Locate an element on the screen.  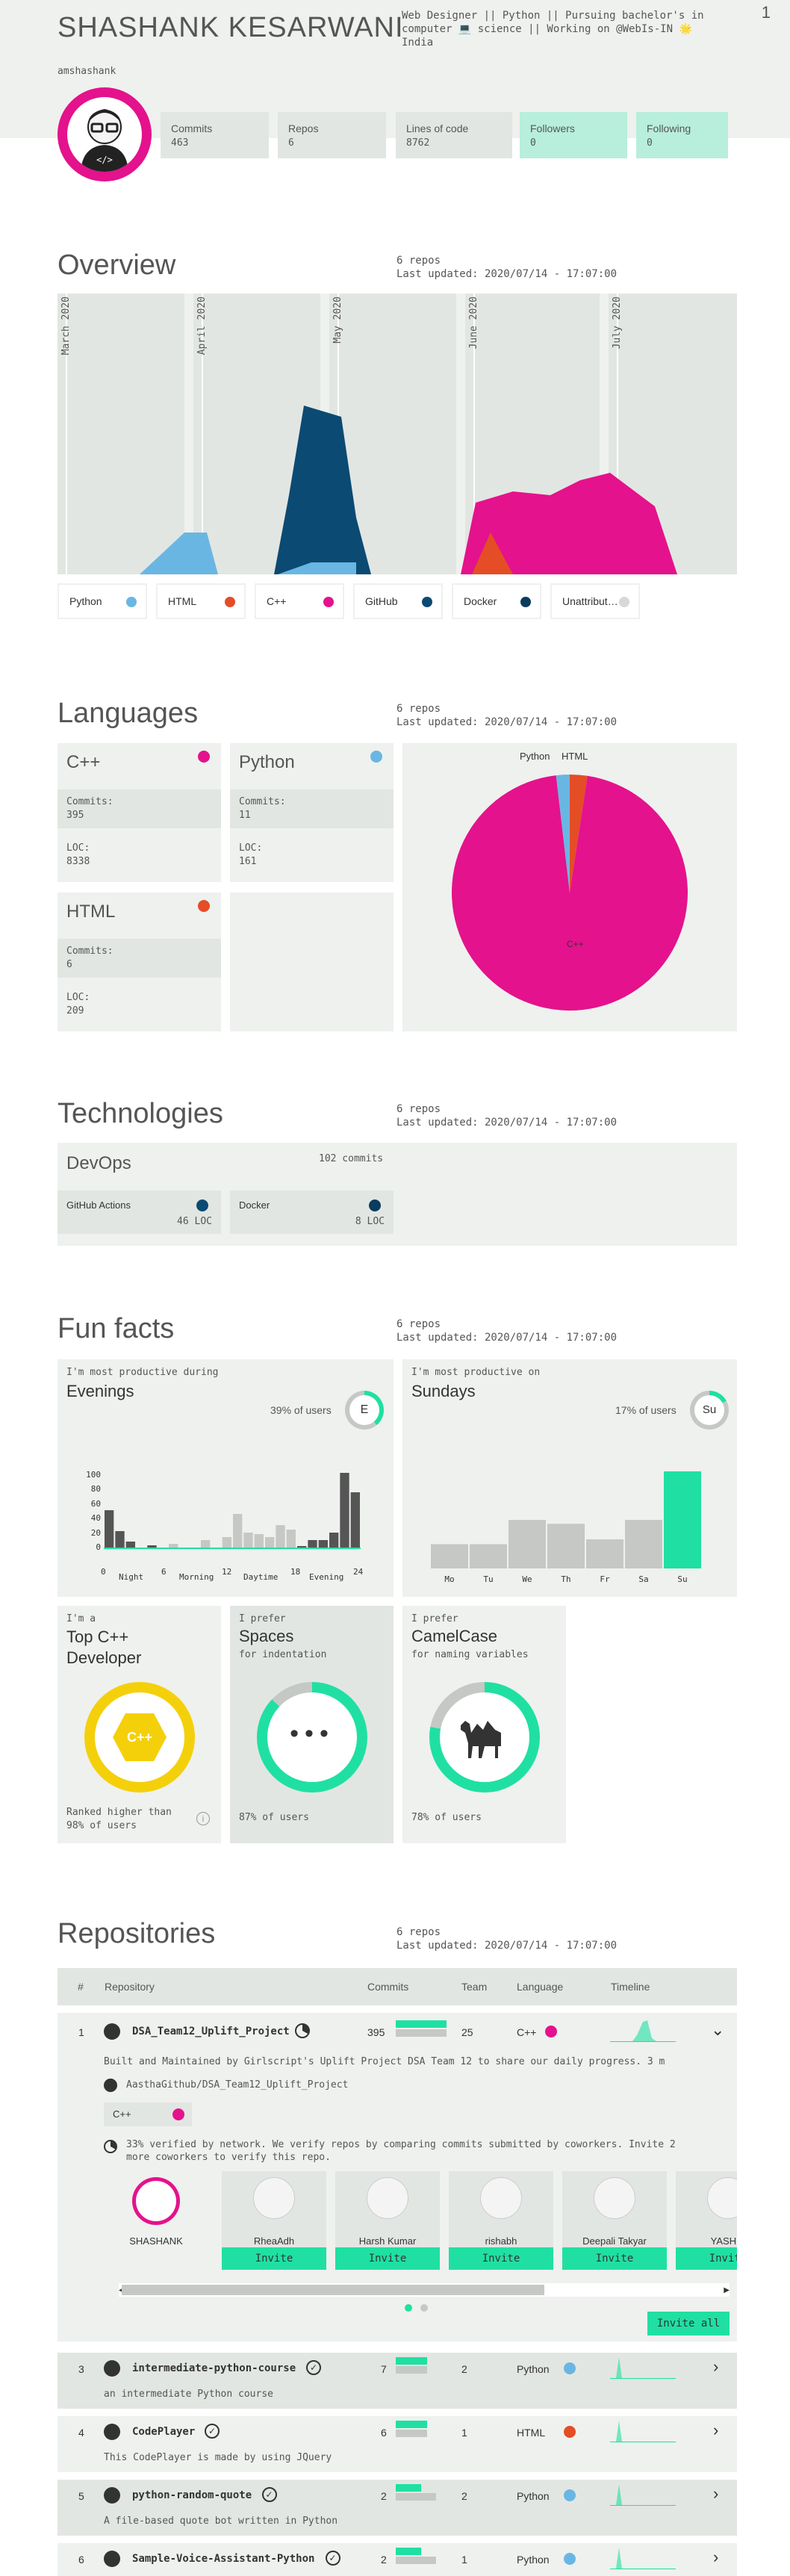
col-timeline: Timeline is located at coordinates (631, 1987).